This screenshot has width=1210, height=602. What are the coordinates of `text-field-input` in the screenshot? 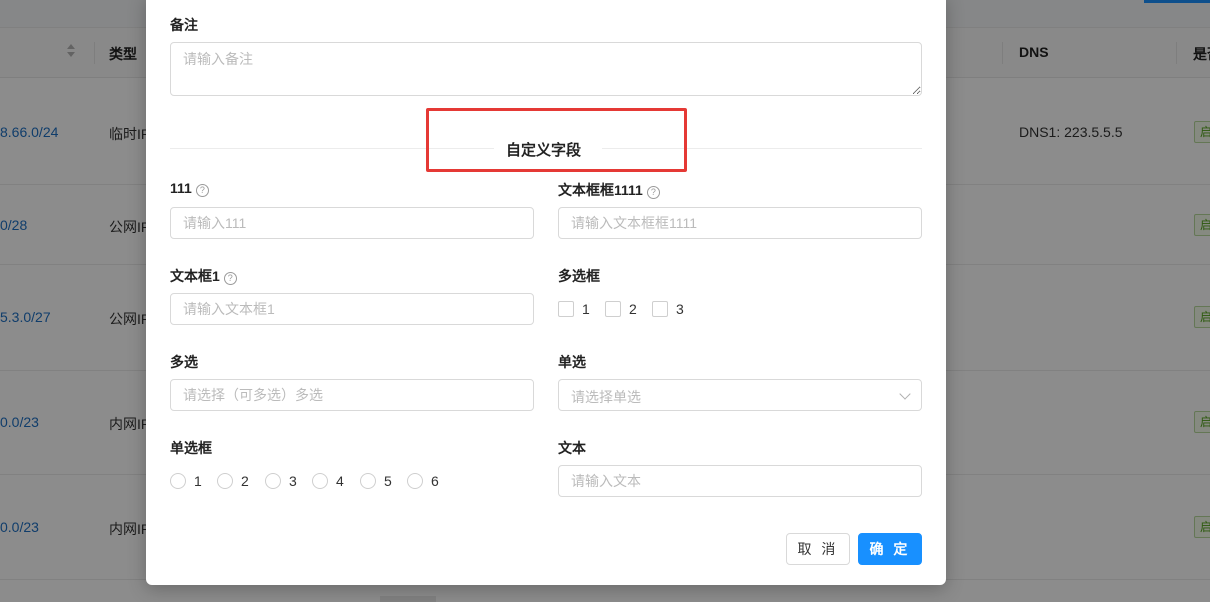 It's located at (740, 481).